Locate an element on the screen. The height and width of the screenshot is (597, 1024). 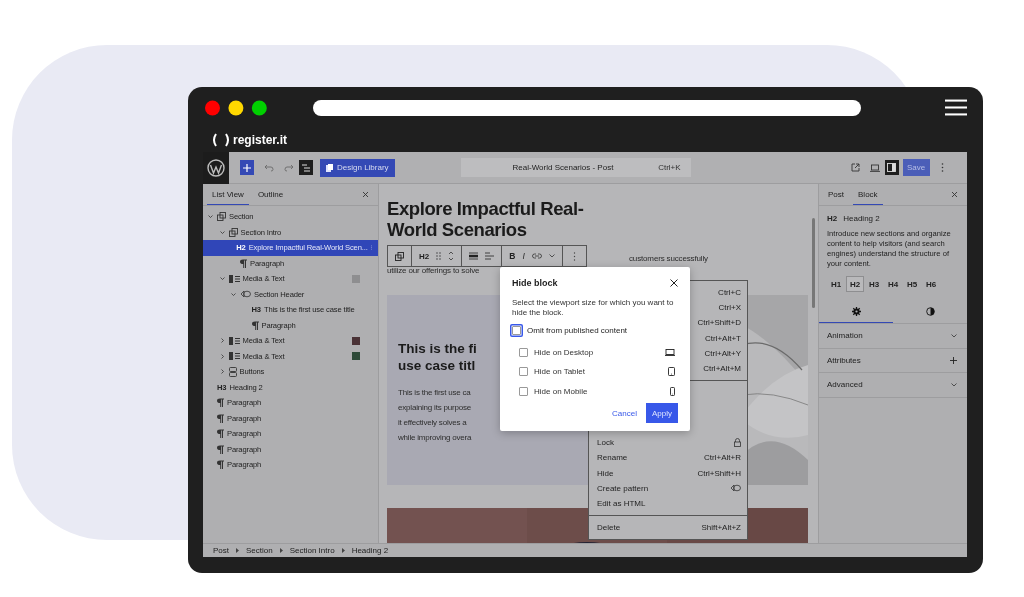
list-view-button is located at coordinates (306, 167).